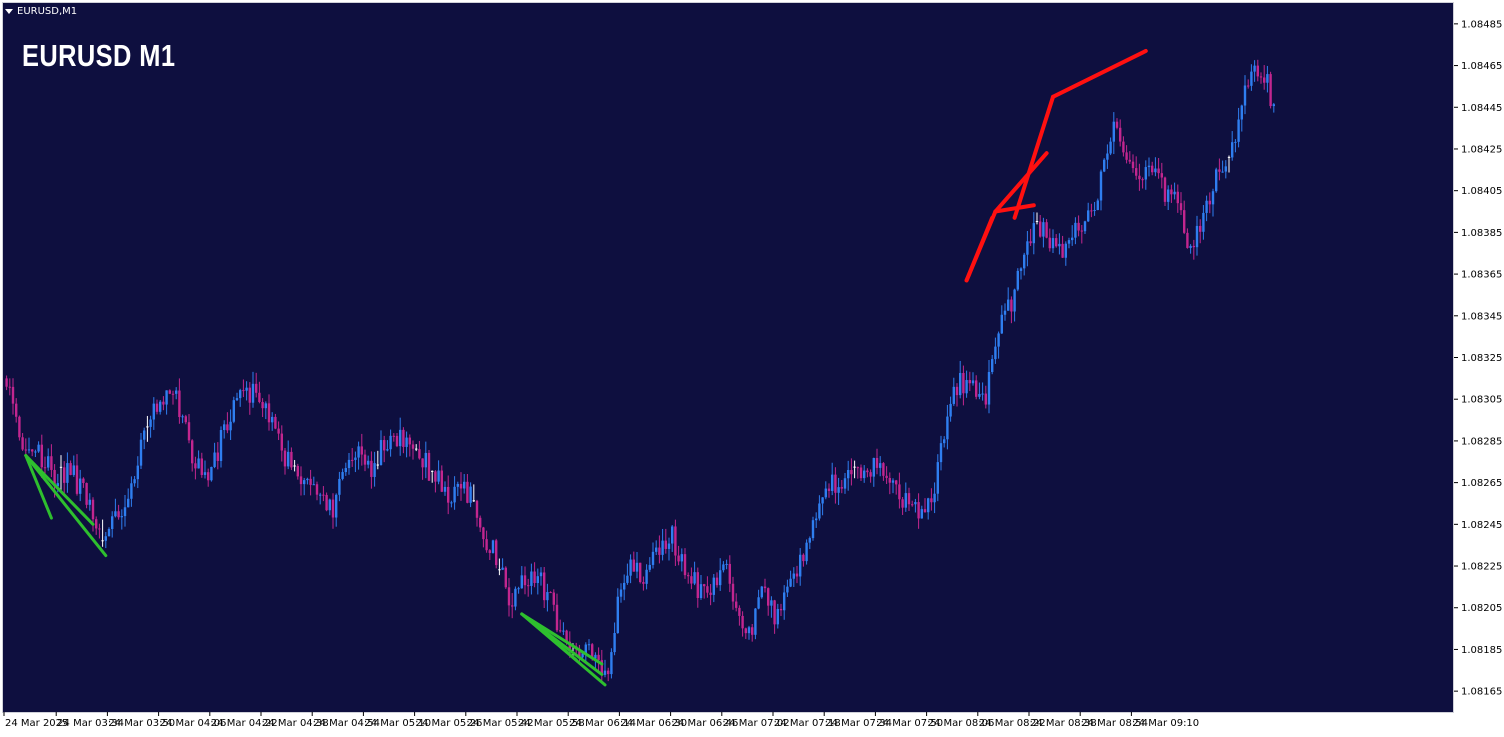  I want to click on red-swing-line, so click(1099, 73).